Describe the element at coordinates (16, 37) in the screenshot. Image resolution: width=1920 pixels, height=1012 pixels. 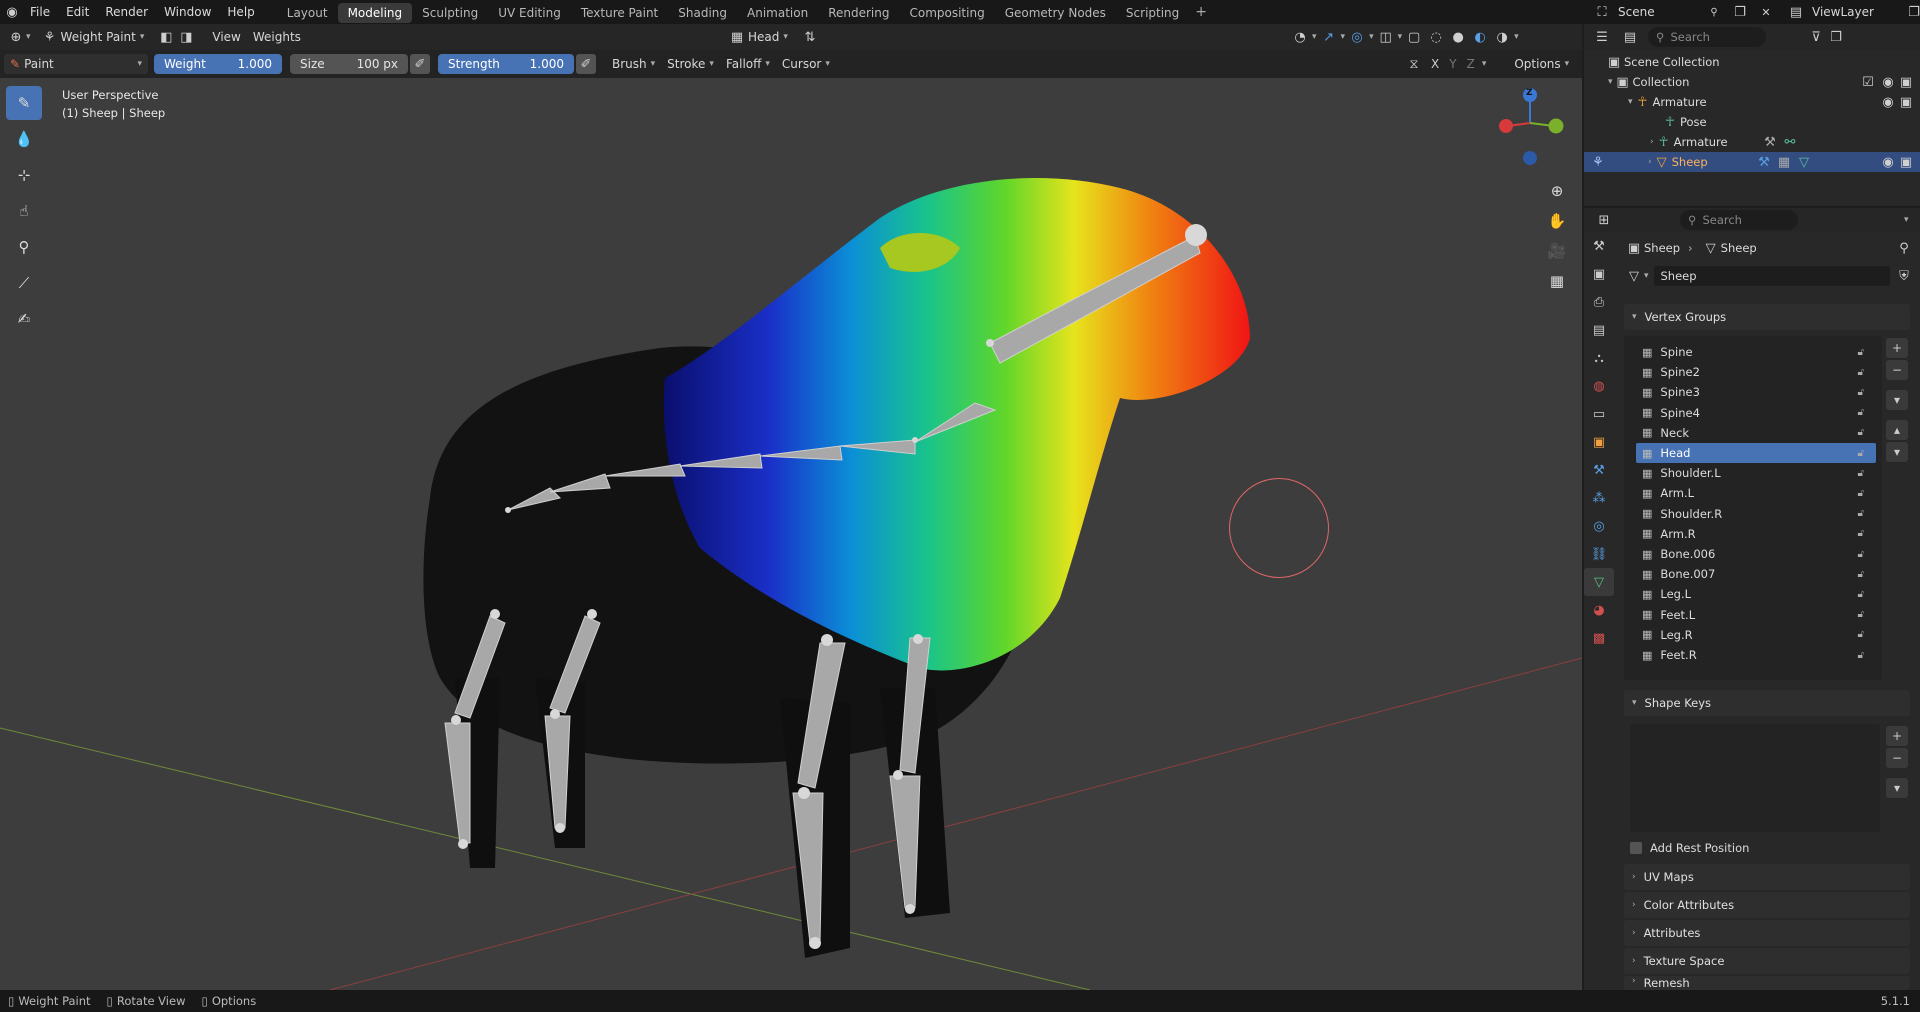
I see `editor-type-icon: ⊕` at that location.